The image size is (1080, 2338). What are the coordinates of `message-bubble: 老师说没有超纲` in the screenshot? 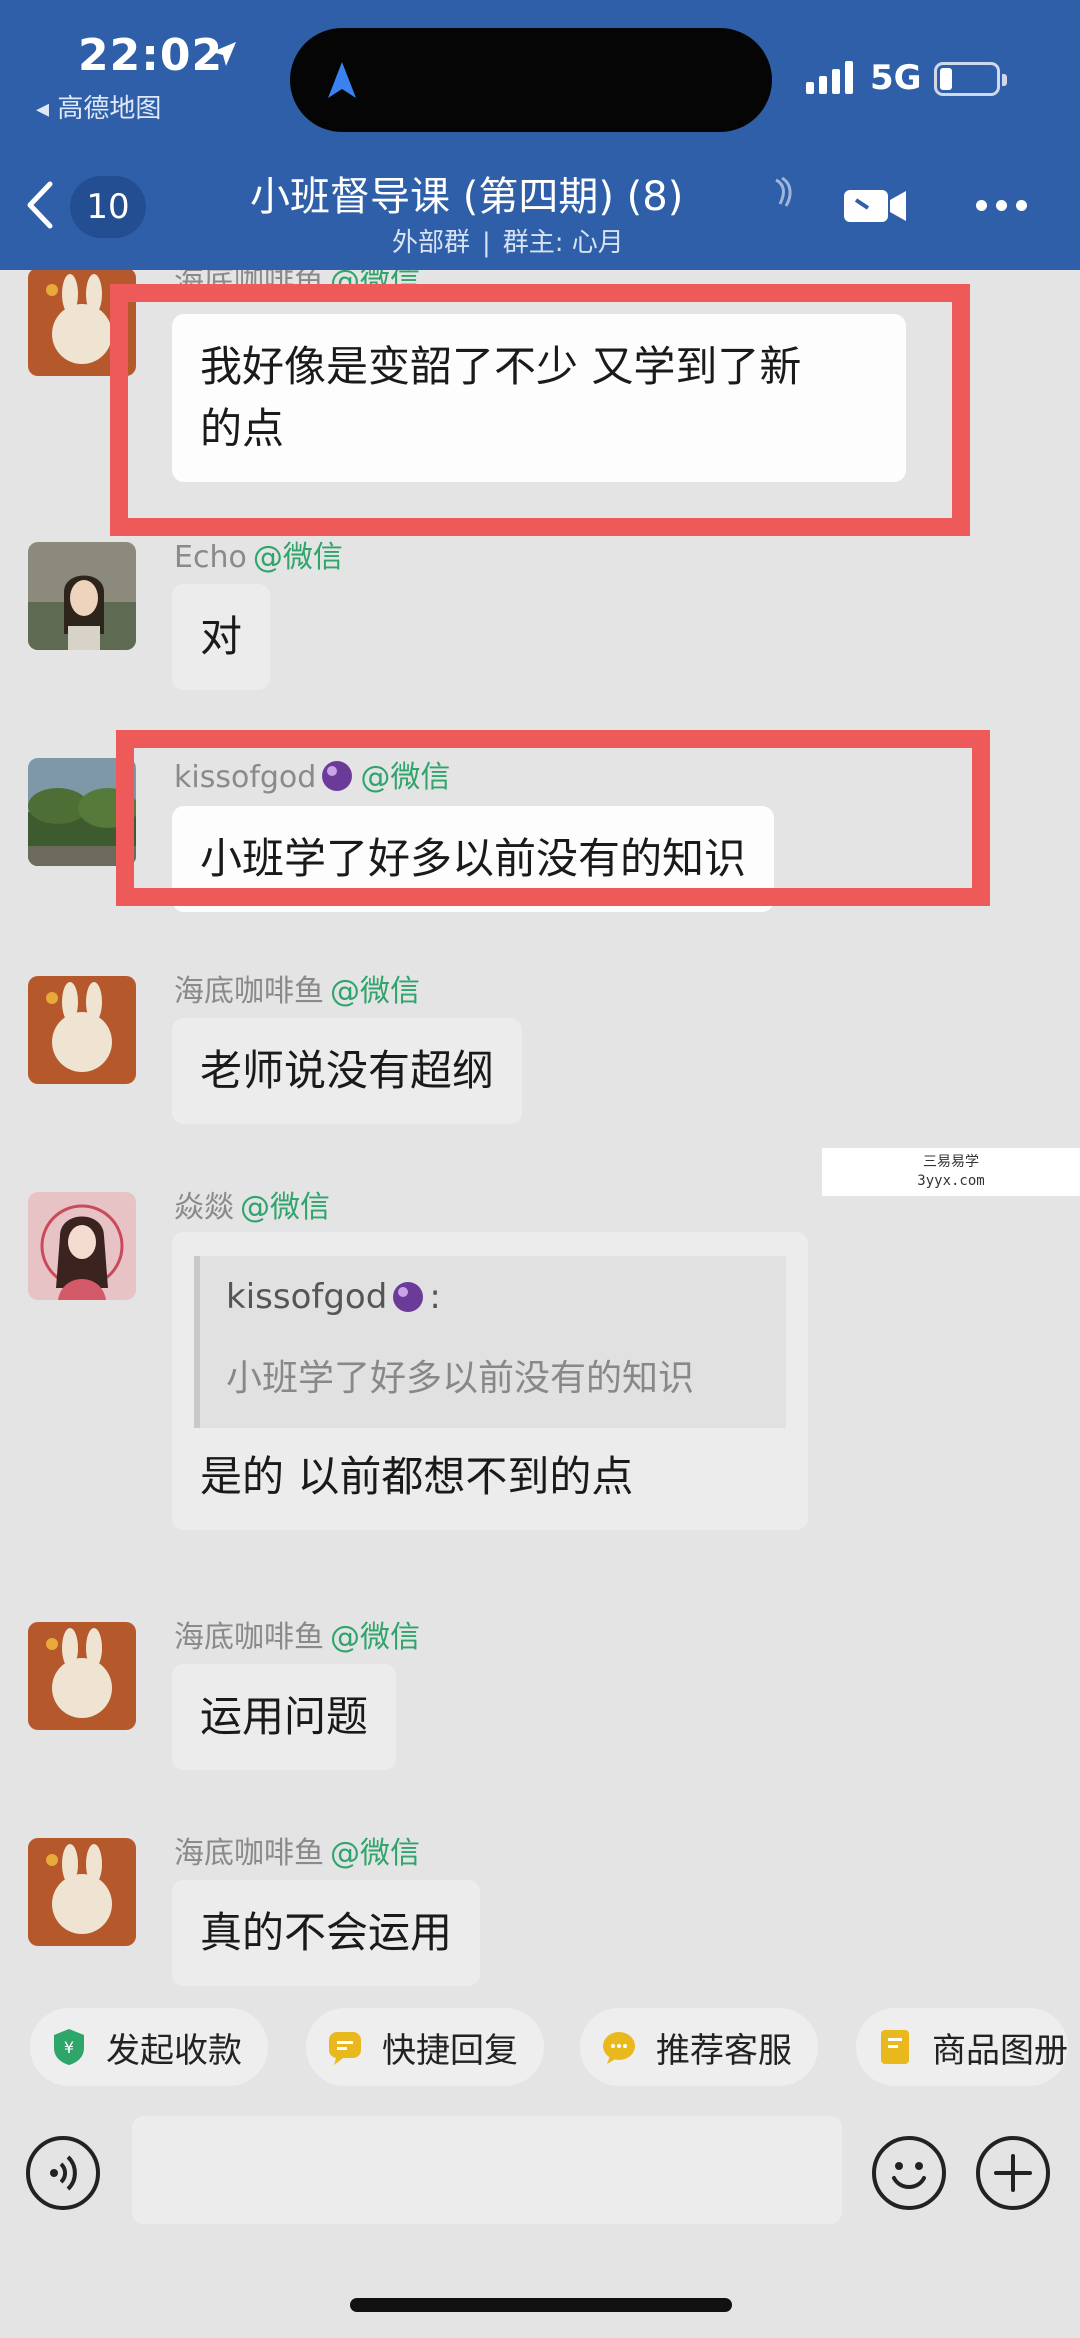 It's located at (347, 1071).